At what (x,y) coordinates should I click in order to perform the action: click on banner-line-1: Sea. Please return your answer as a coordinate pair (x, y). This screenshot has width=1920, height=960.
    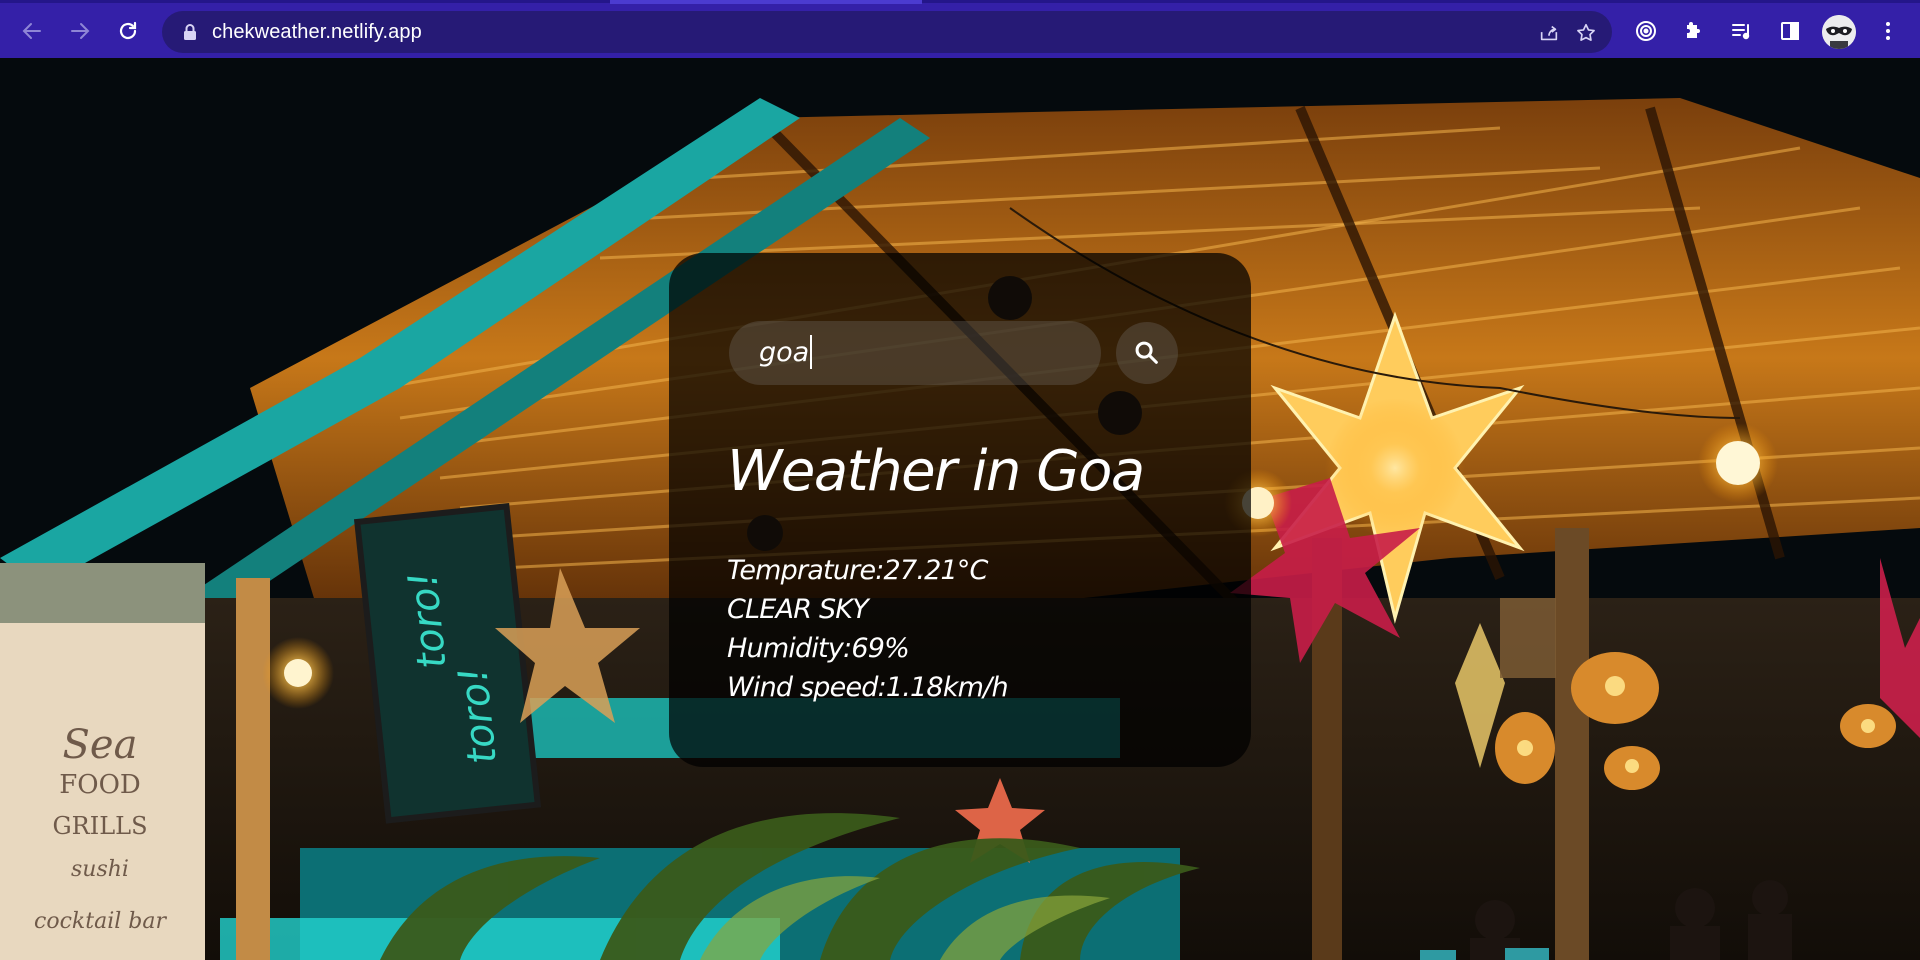
    Looking at the image, I should click on (100, 745).